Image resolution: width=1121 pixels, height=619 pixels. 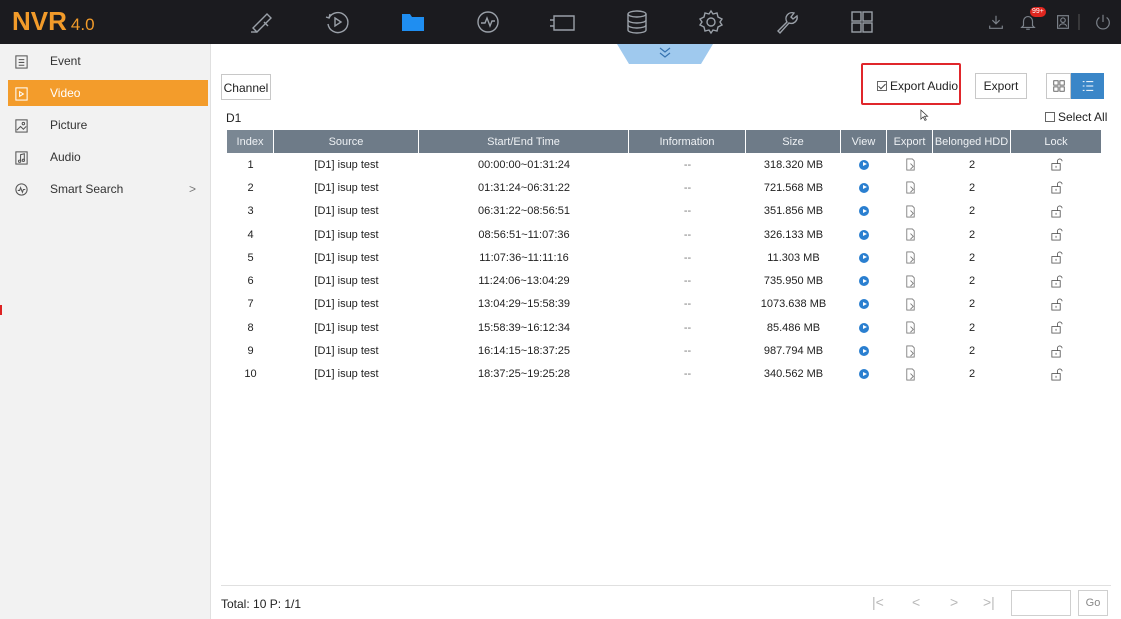 What do you see at coordinates (262, 22) in the screenshot?
I see `camera-icon` at bounding box center [262, 22].